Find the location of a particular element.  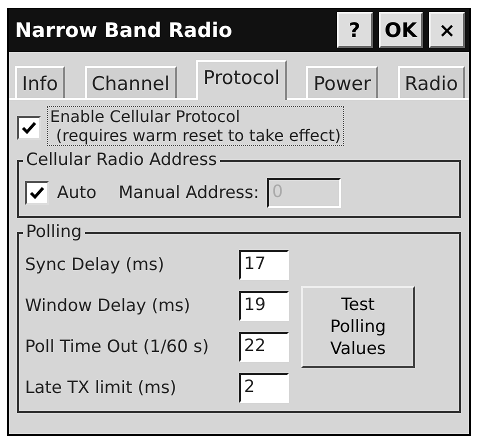

field-label: Poll Time Out (1/60 s) is located at coordinates (117, 347).